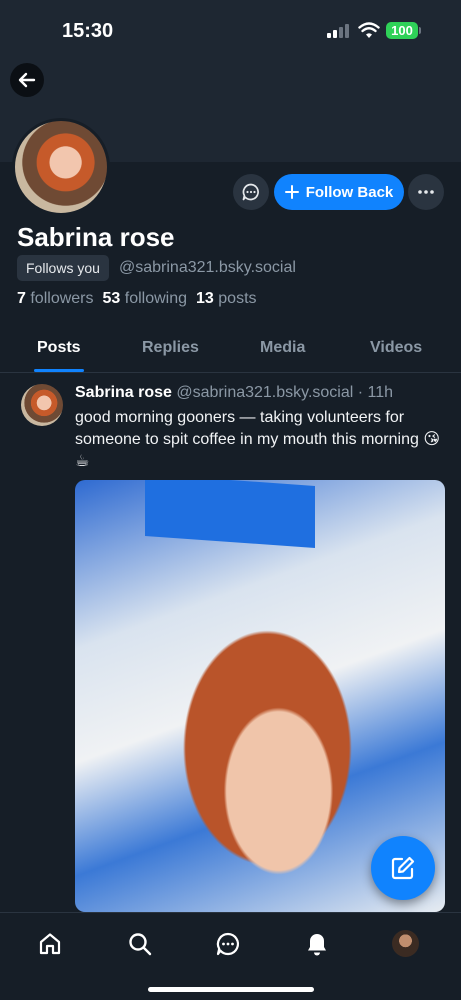  I want to click on tab-media: Media, so click(282, 348).